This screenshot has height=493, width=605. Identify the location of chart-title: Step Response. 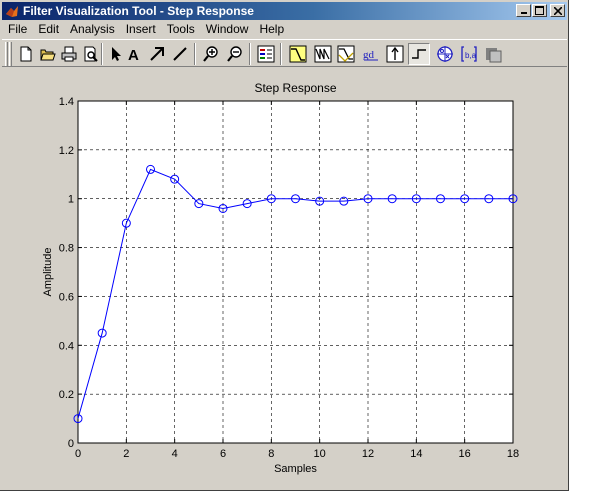
(295, 88).